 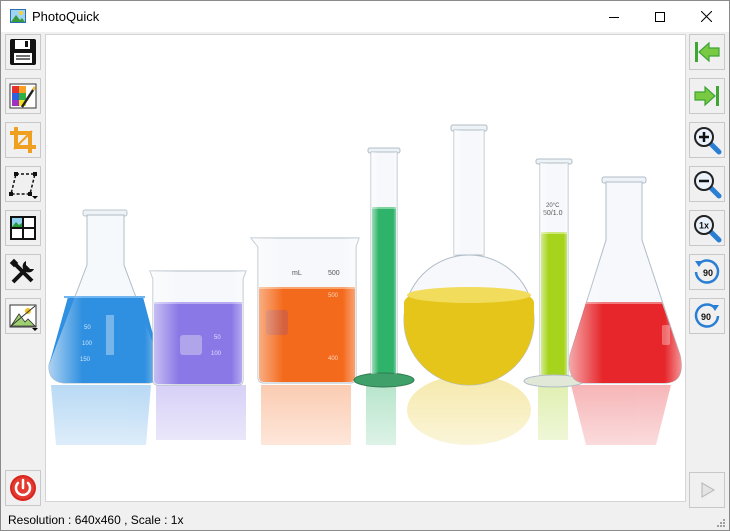 What do you see at coordinates (721, 523) in the screenshot?
I see `resize-grip-icon` at bounding box center [721, 523].